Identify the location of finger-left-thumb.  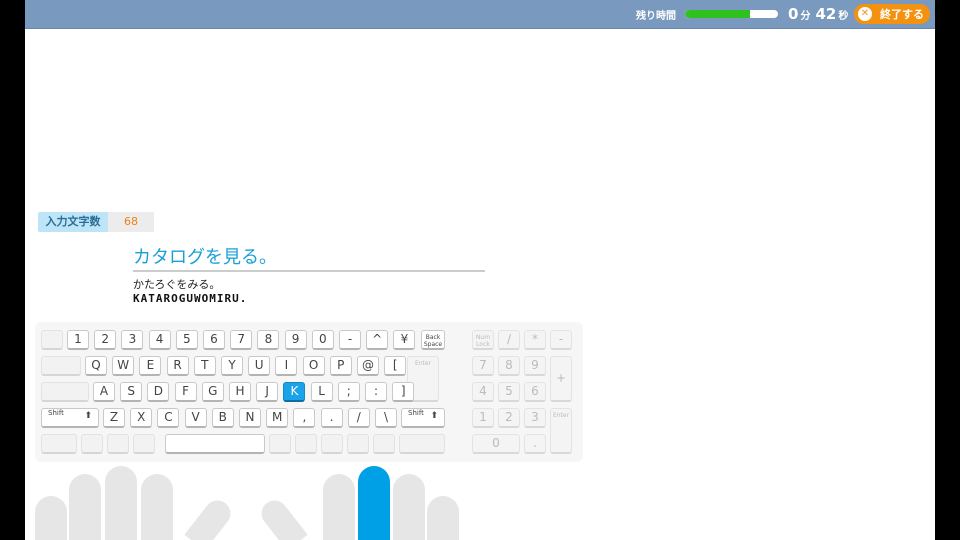
(210, 517).